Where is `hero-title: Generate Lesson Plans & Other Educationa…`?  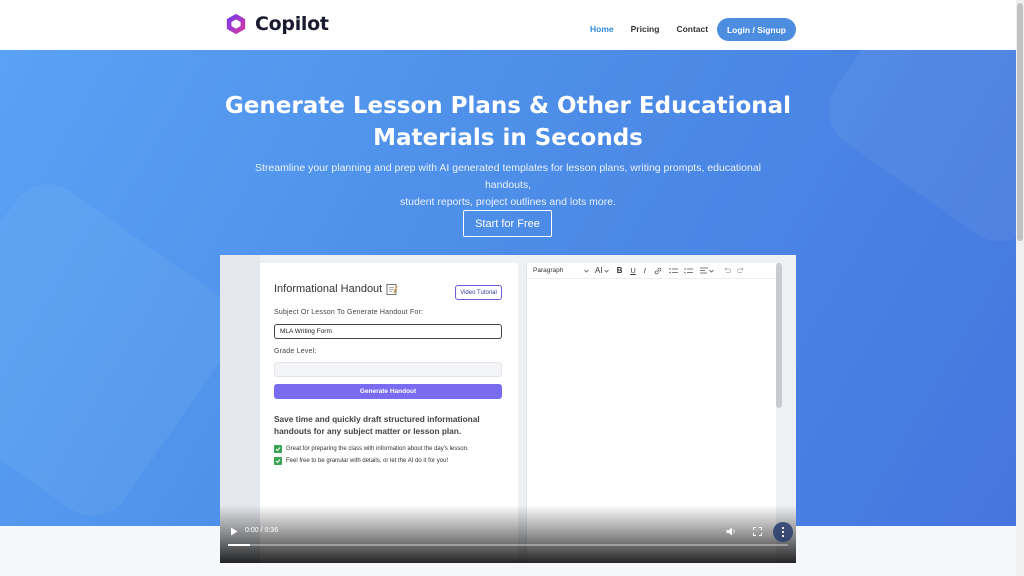
hero-title: Generate Lesson Plans & Other Educationa… is located at coordinates (508, 122).